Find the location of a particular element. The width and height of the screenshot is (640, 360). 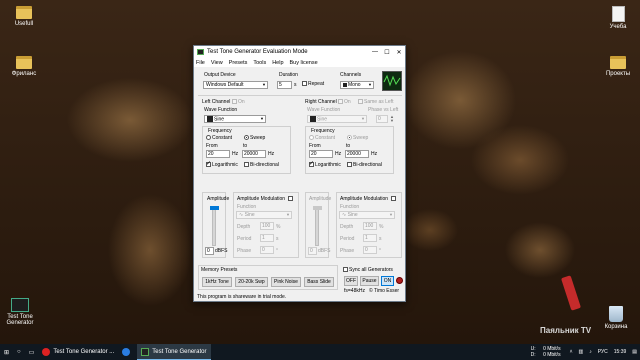

taskbar-item-label: Test Tone Generator is located at coordinates (179, 351).